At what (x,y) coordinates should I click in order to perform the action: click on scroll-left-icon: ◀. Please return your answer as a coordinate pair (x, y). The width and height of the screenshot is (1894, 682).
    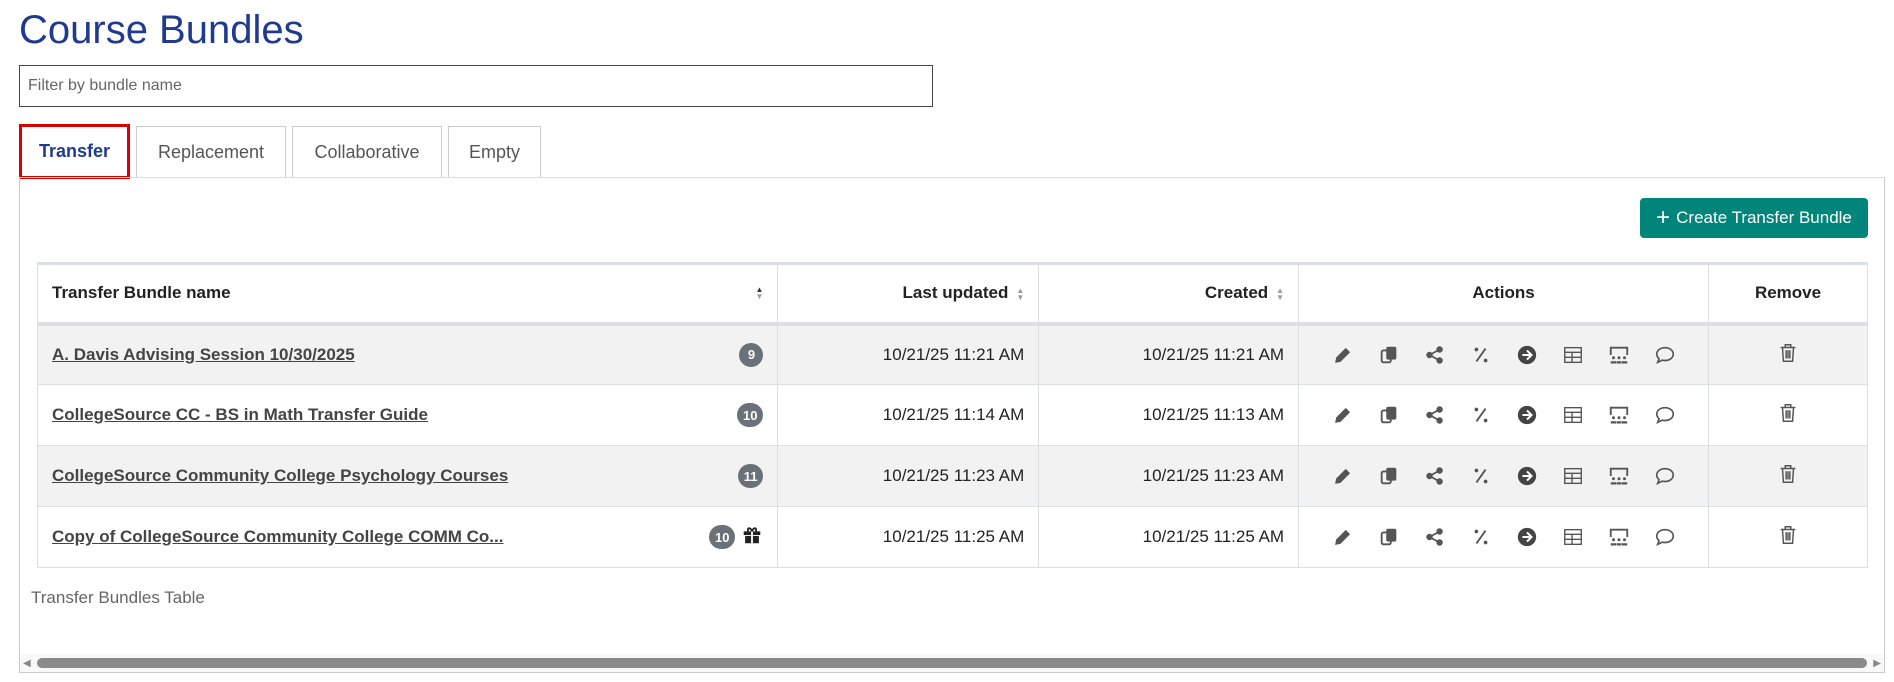
    Looking at the image, I should click on (27, 663).